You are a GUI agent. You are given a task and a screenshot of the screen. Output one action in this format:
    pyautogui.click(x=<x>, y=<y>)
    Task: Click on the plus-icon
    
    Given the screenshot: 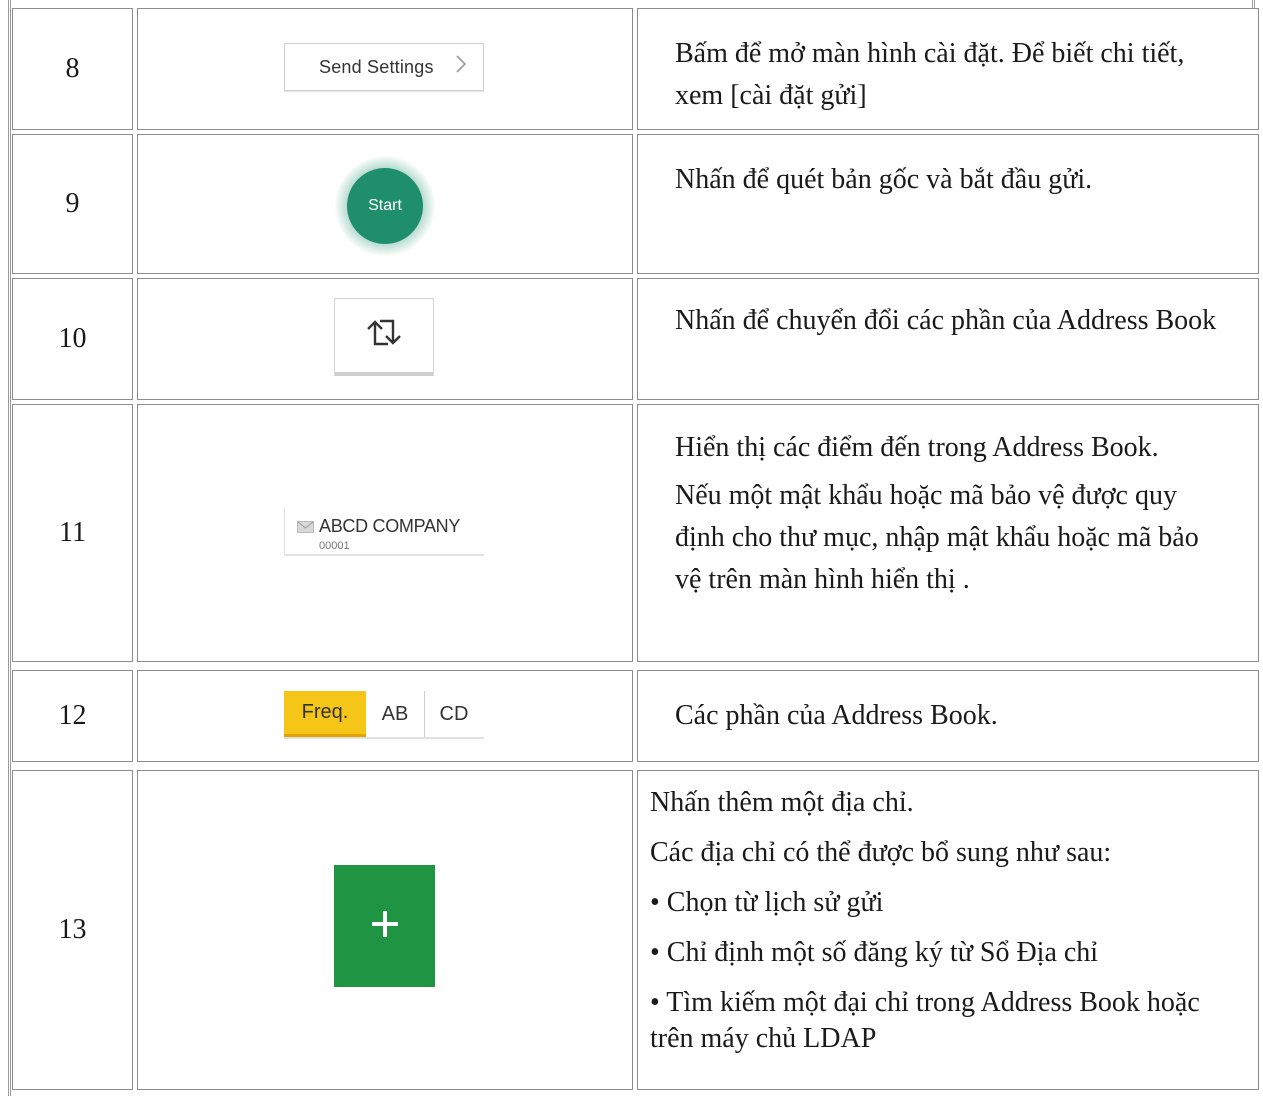 What is the action you would take?
    pyautogui.click(x=385, y=926)
    